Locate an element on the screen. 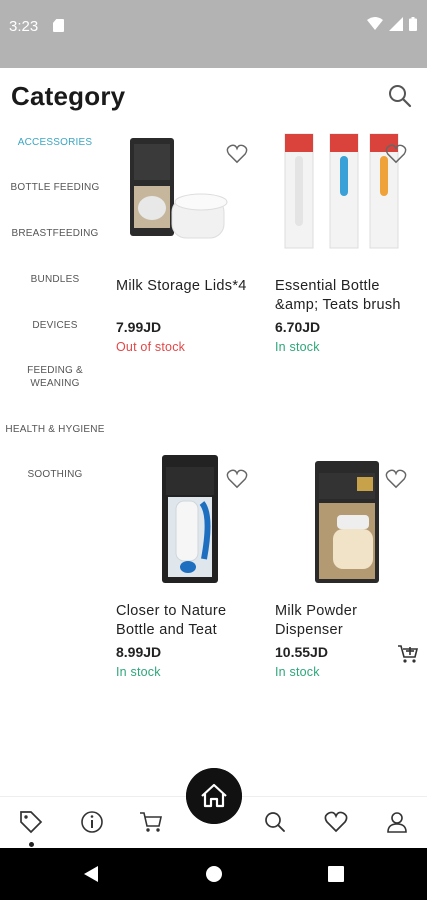 The height and width of the screenshot is (900, 427). sidebar-item-devices: DEVICES is located at coordinates (55, 325).